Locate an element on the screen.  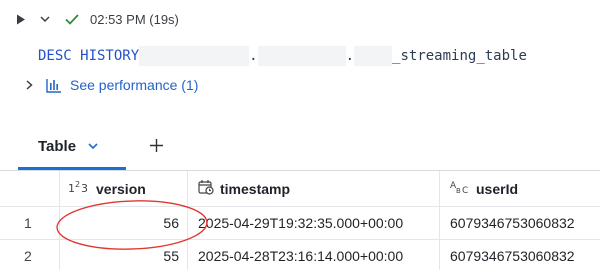
column-label: timestamp is located at coordinates (255, 188).